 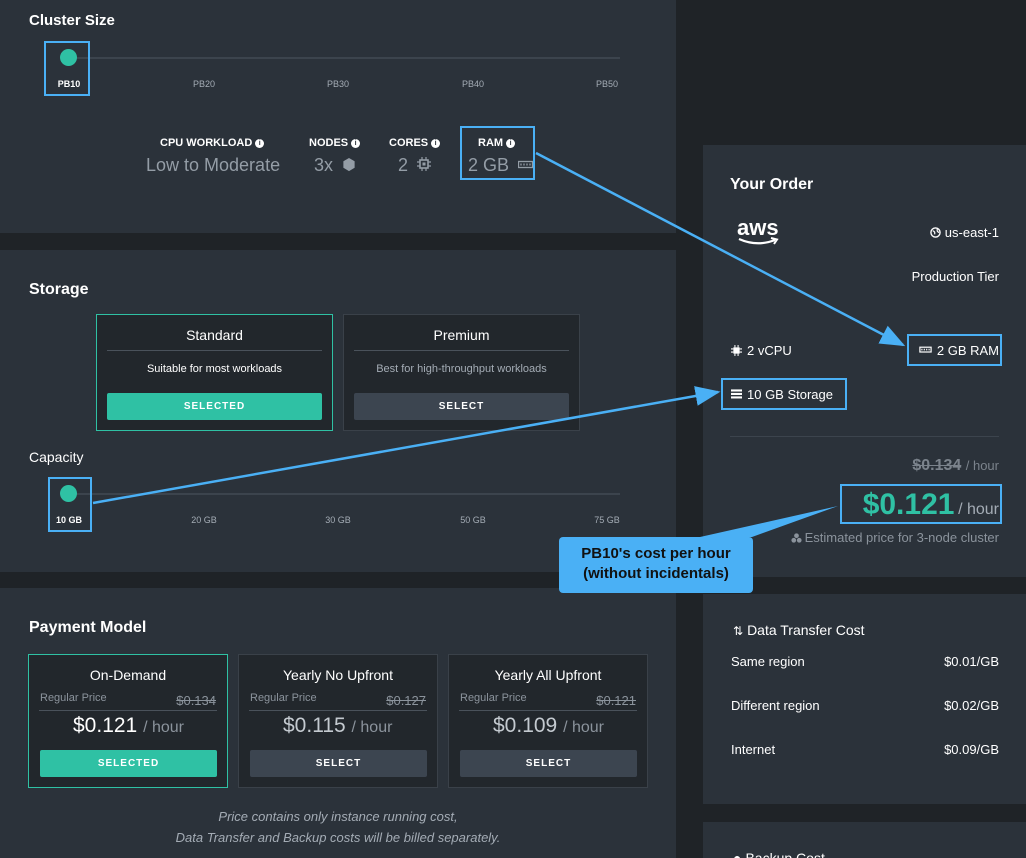 What do you see at coordinates (406, 445) in the screenshot?
I see `arrow-capacity-to-order` at bounding box center [406, 445].